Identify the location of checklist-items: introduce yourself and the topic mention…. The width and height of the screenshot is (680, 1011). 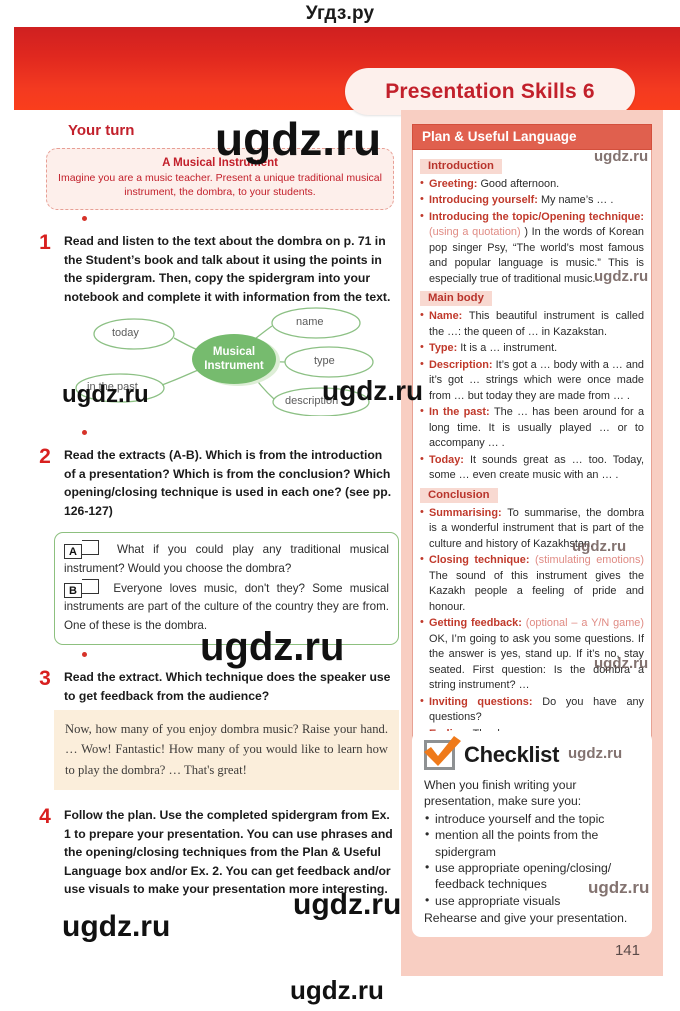
(532, 859).